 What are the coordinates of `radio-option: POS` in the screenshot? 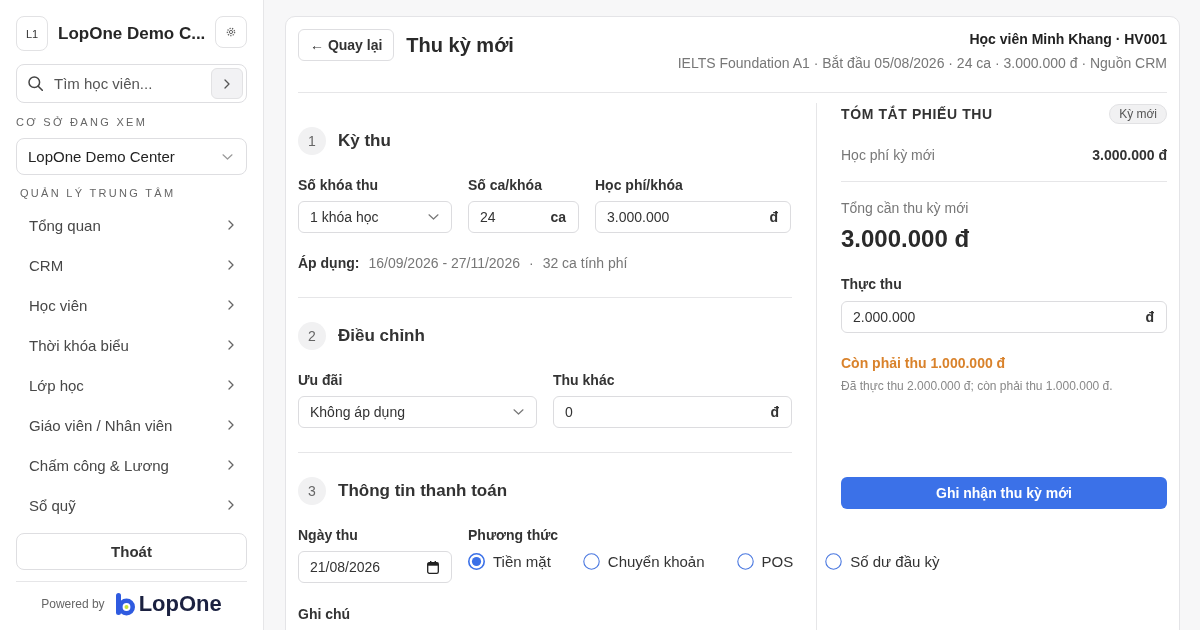 It's located at (765, 561).